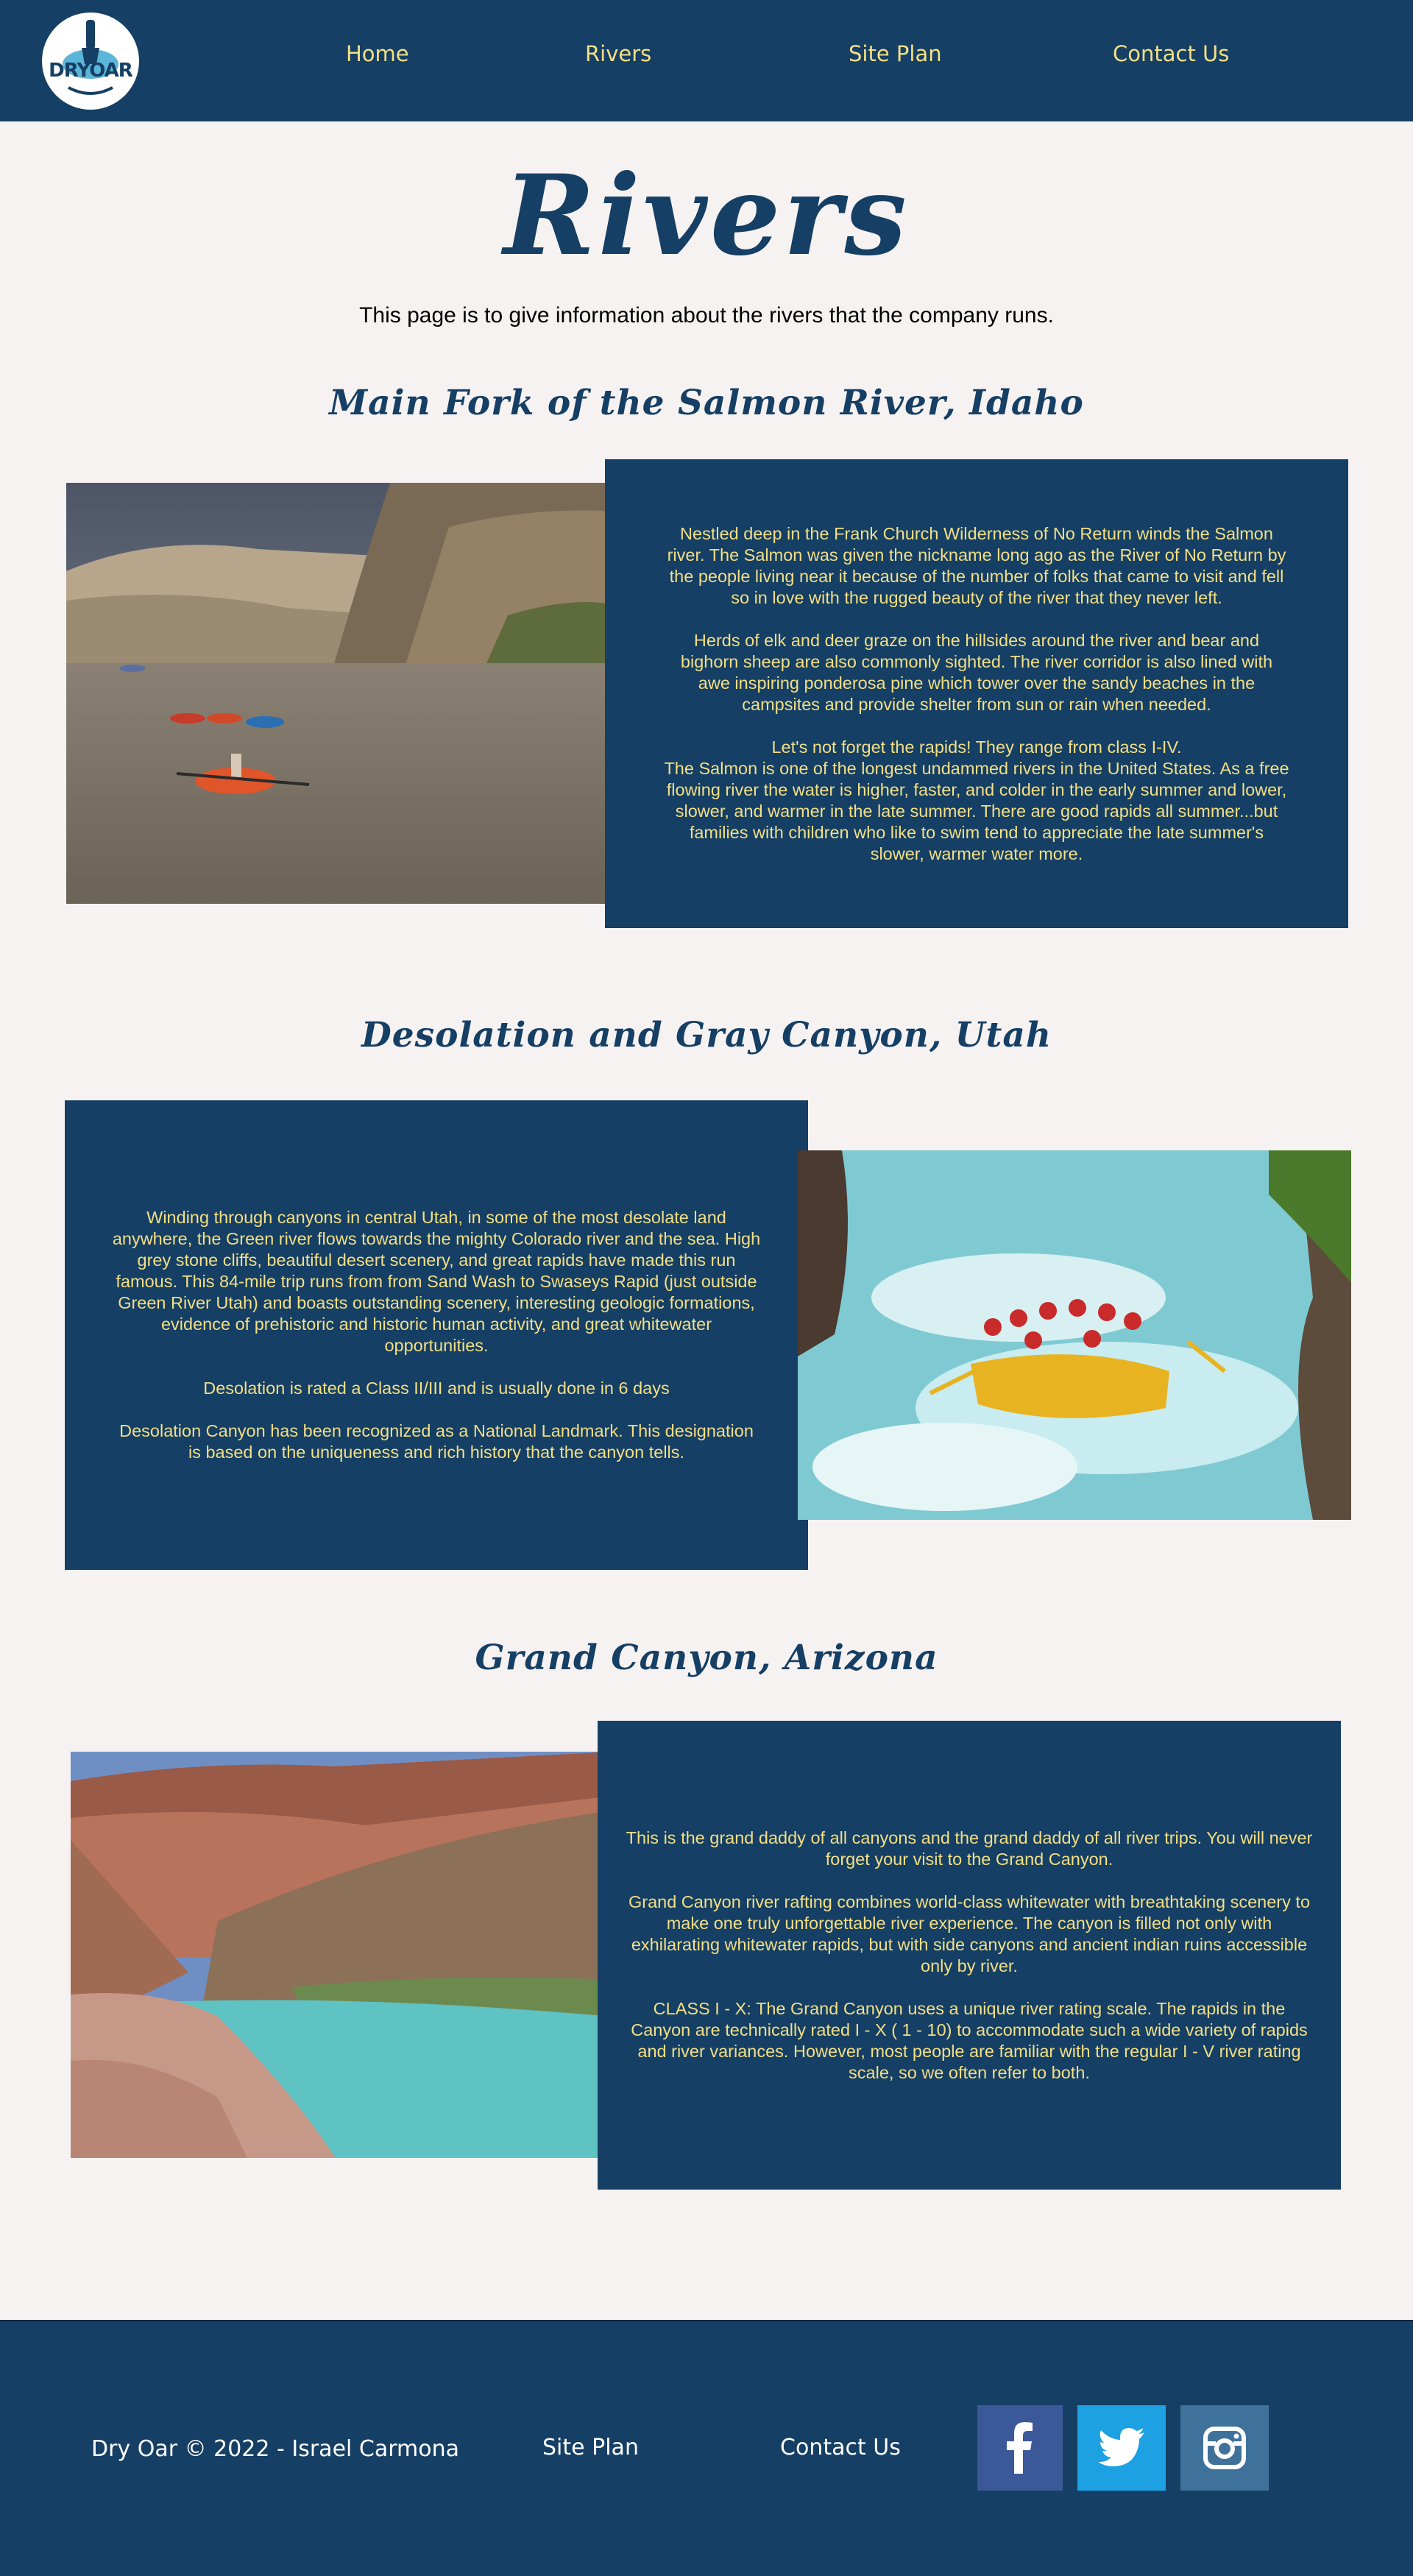  Describe the element at coordinates (706, 403) in the screenshot. I see `section-title-salmon: Main Fork of the Salmon River, Idaho` at that location.